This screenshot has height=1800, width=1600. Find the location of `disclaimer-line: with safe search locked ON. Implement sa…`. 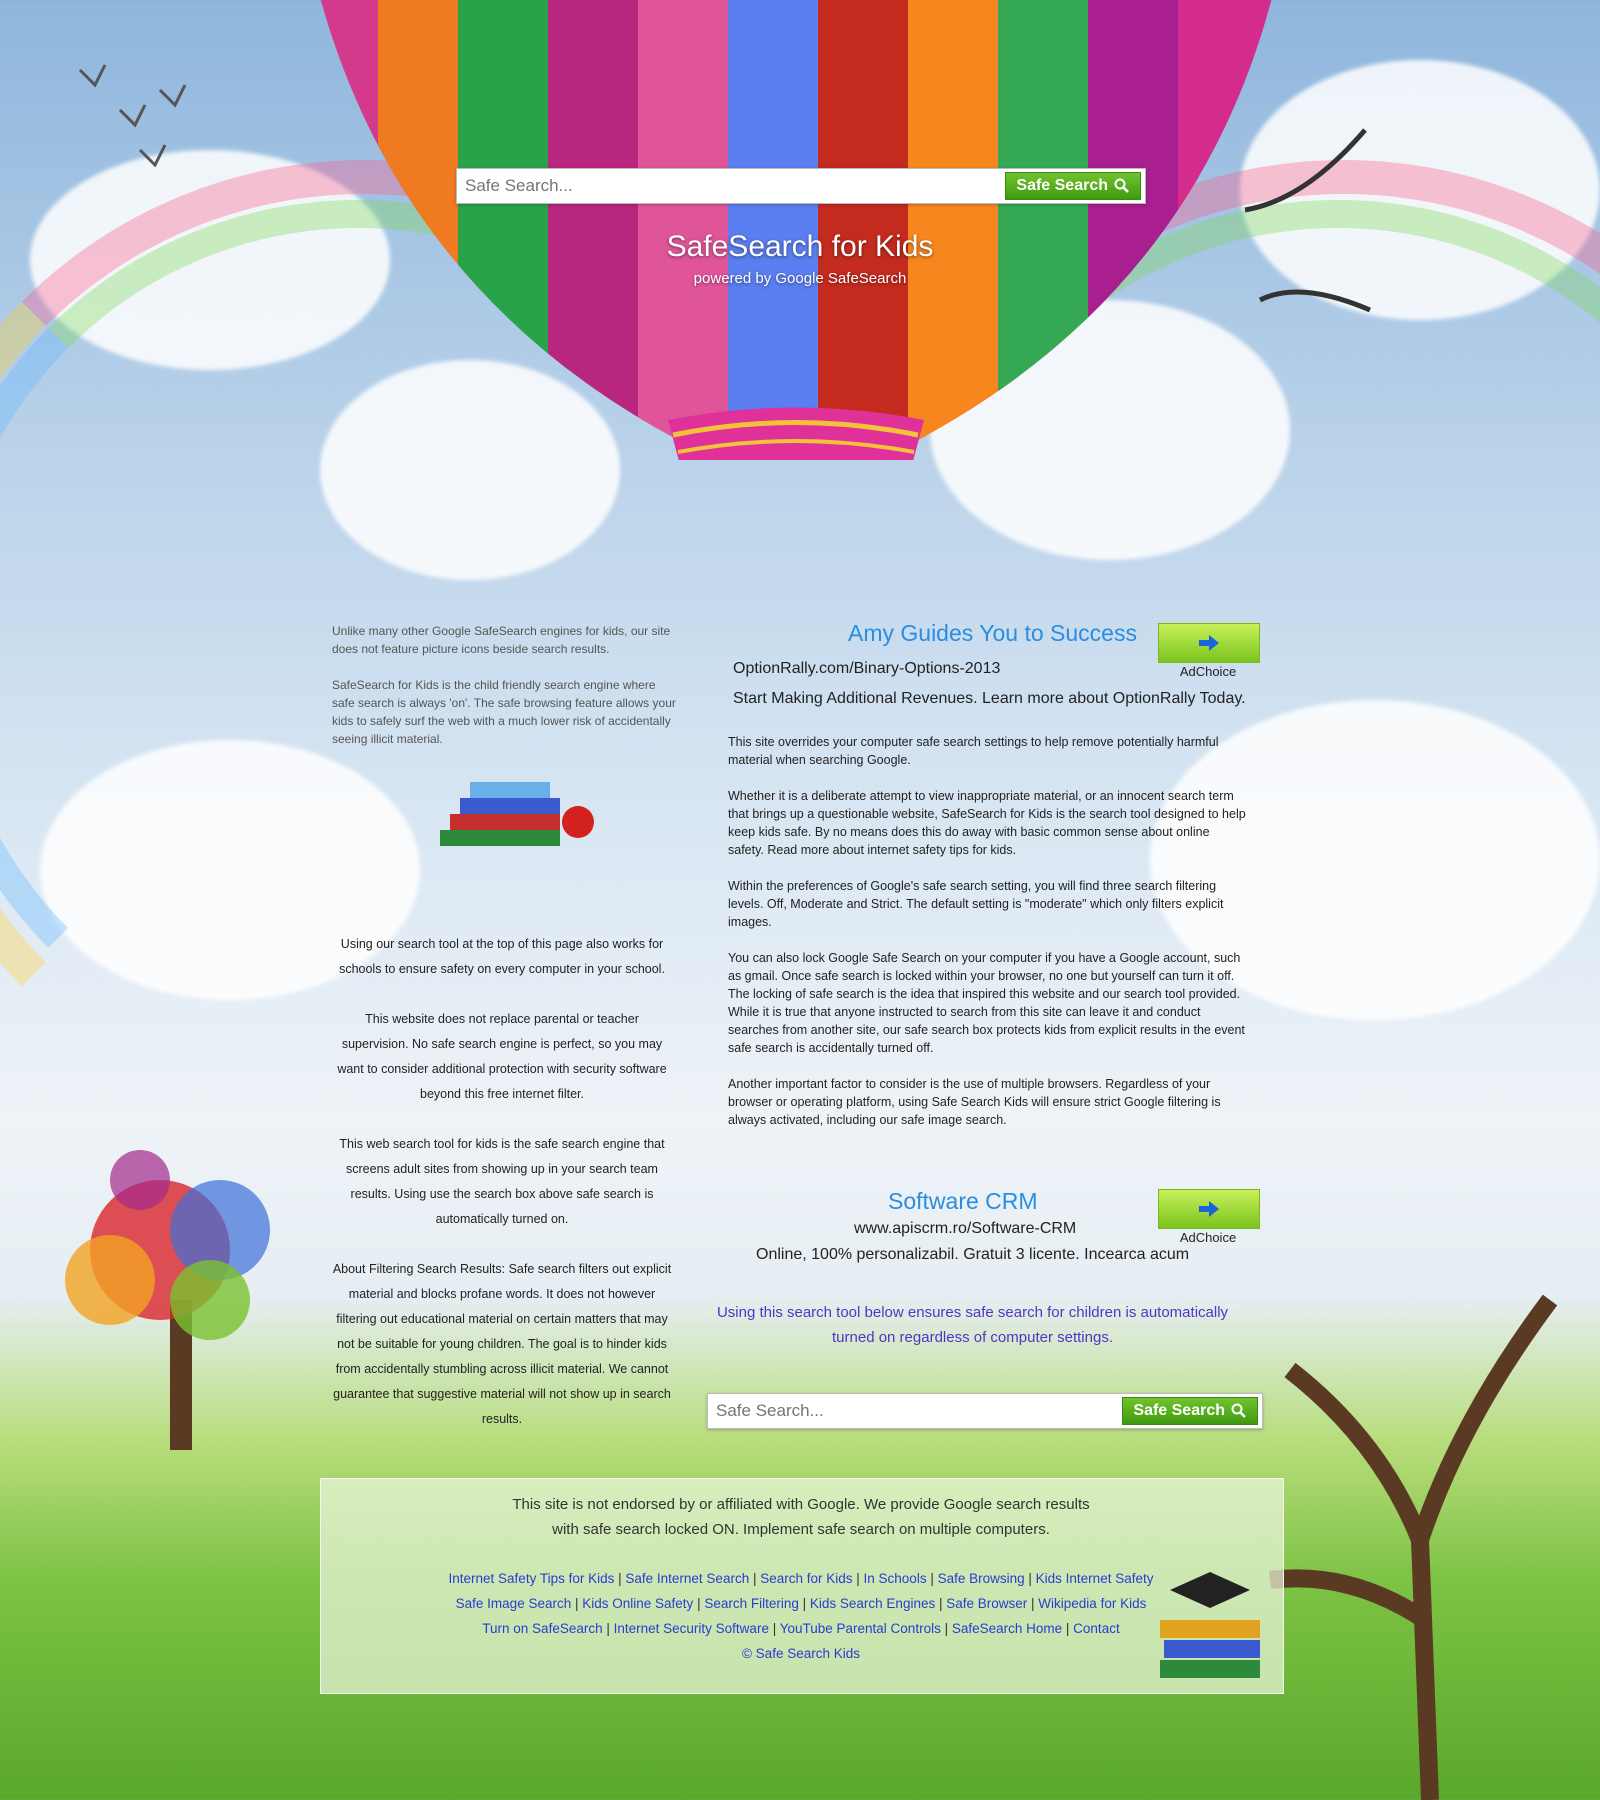

disclaimer-line: with safe search locked ON. Implement sa… is located at coordinates (801, 1529).